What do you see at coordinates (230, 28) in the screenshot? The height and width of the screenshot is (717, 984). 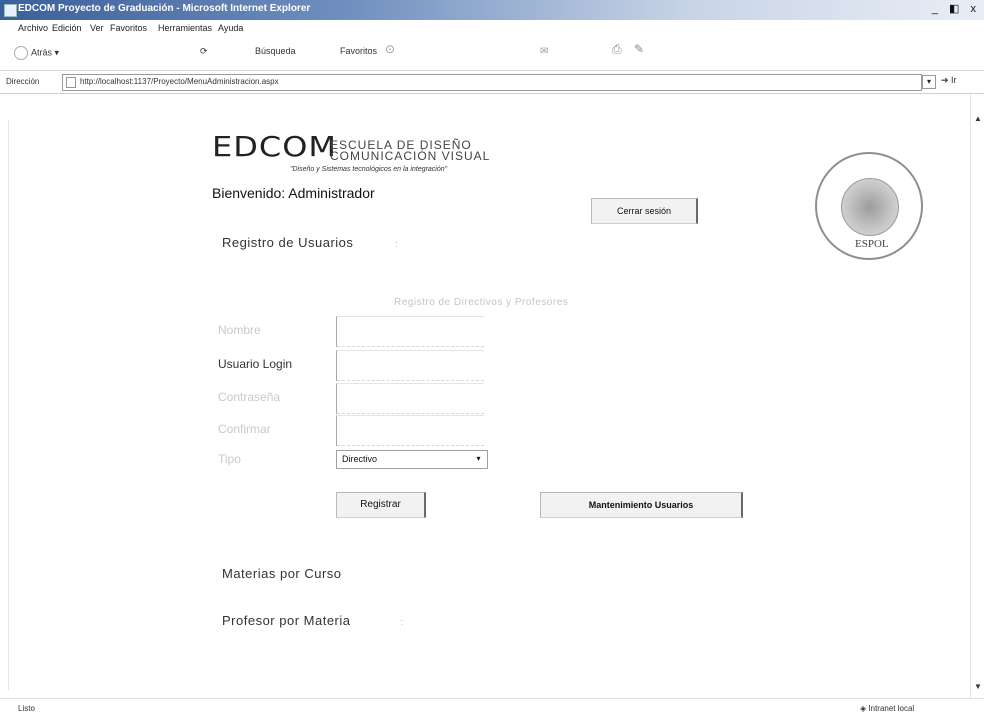 I see `menu-ayuda: Ayuda` at bounding box center [230, 28].